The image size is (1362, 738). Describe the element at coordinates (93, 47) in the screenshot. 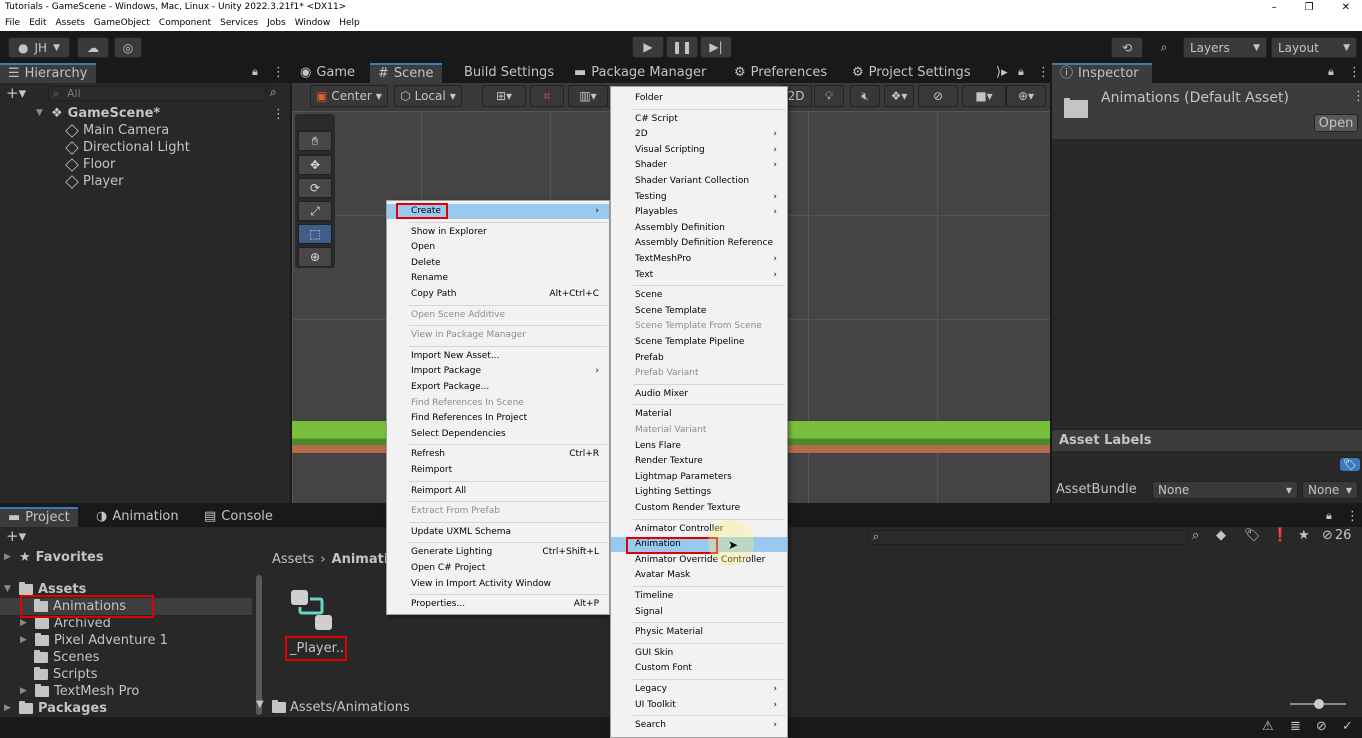

I see `cloud-button: ☁` at that location.